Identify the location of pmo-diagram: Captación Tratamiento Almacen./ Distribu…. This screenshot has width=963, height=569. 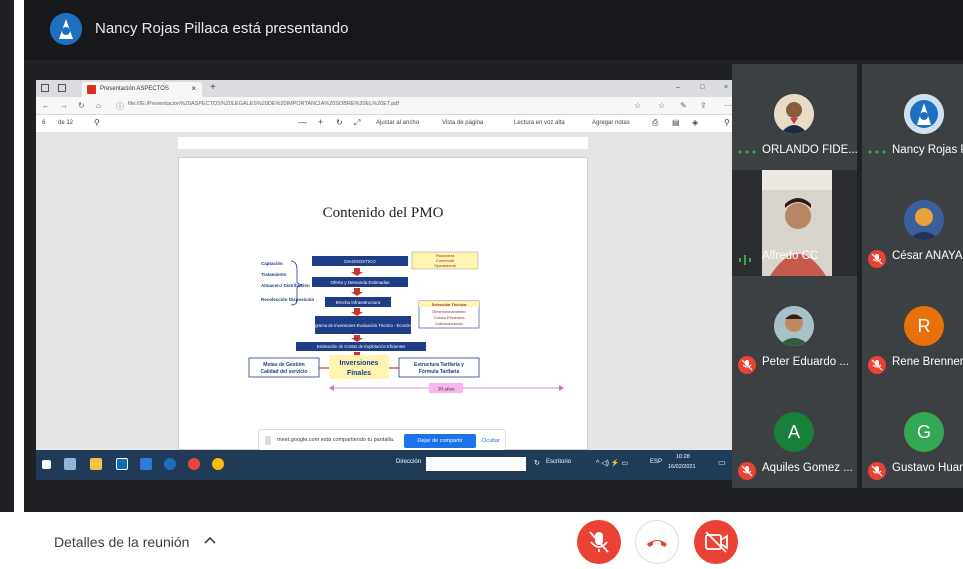
(406, 322).